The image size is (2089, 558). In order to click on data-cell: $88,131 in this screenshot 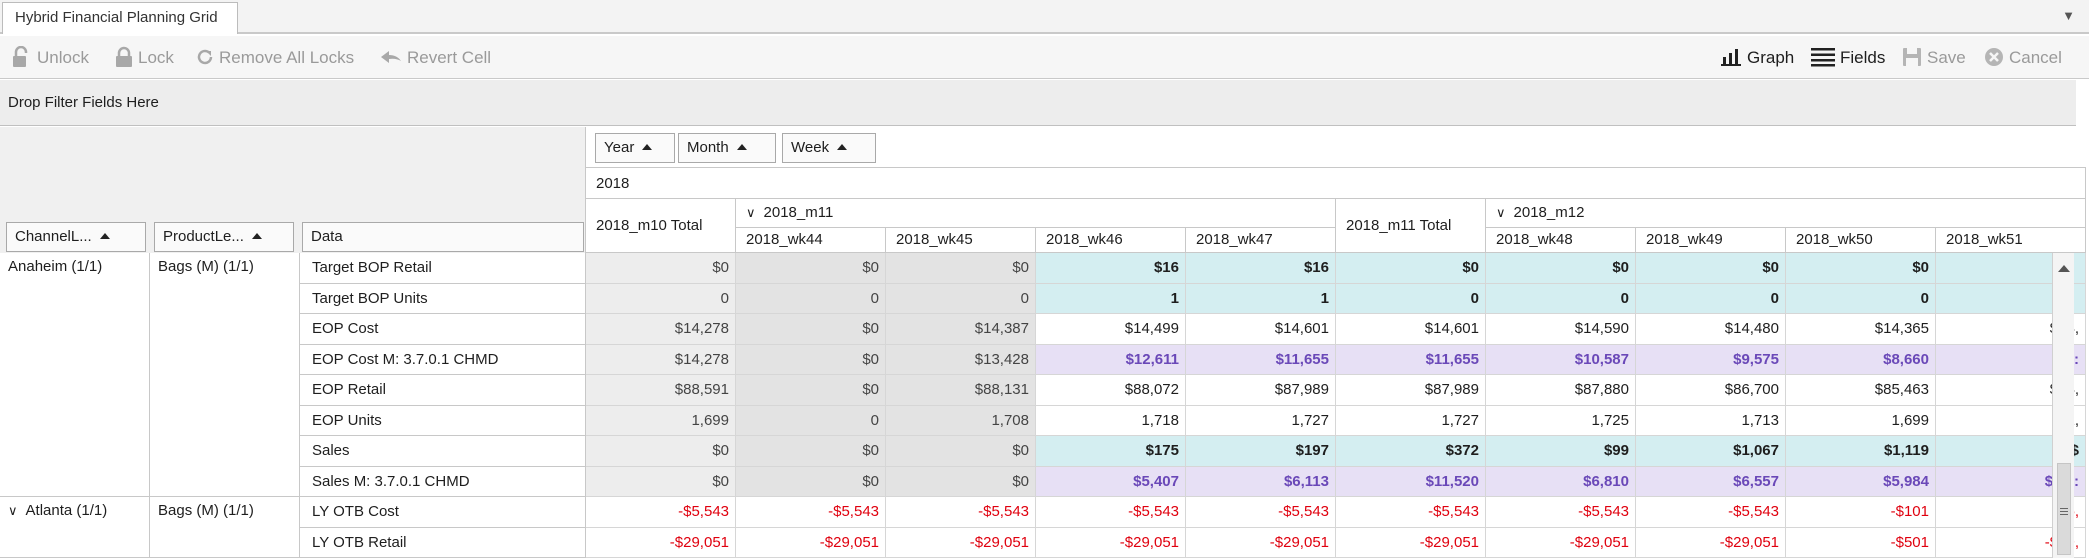, I will do `click(961, 390)`.